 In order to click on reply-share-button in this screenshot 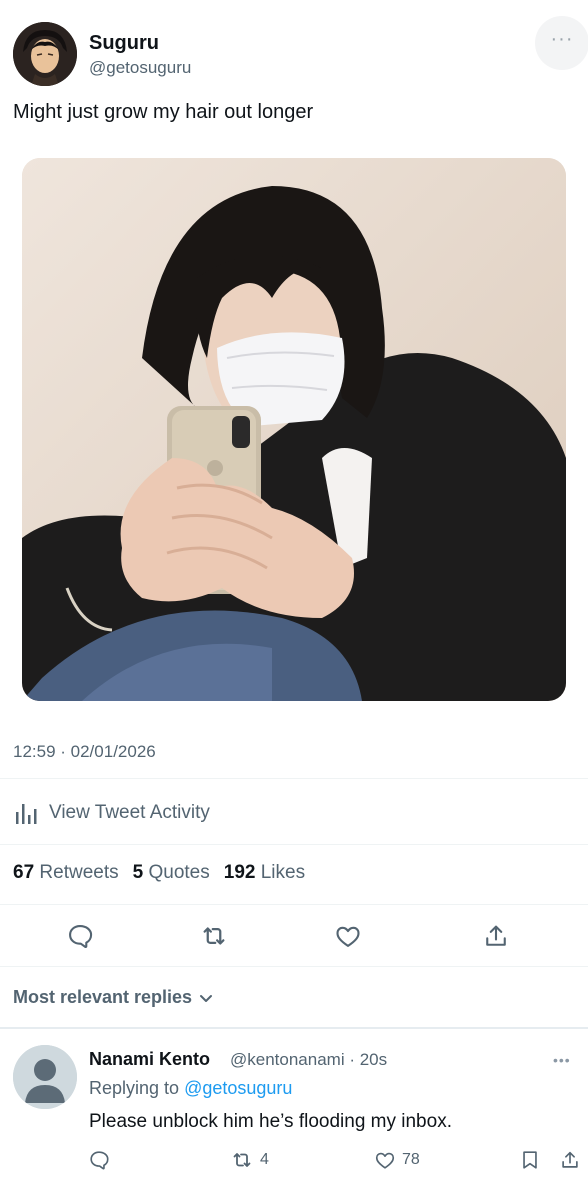, I will do `click(570, 1160)`.